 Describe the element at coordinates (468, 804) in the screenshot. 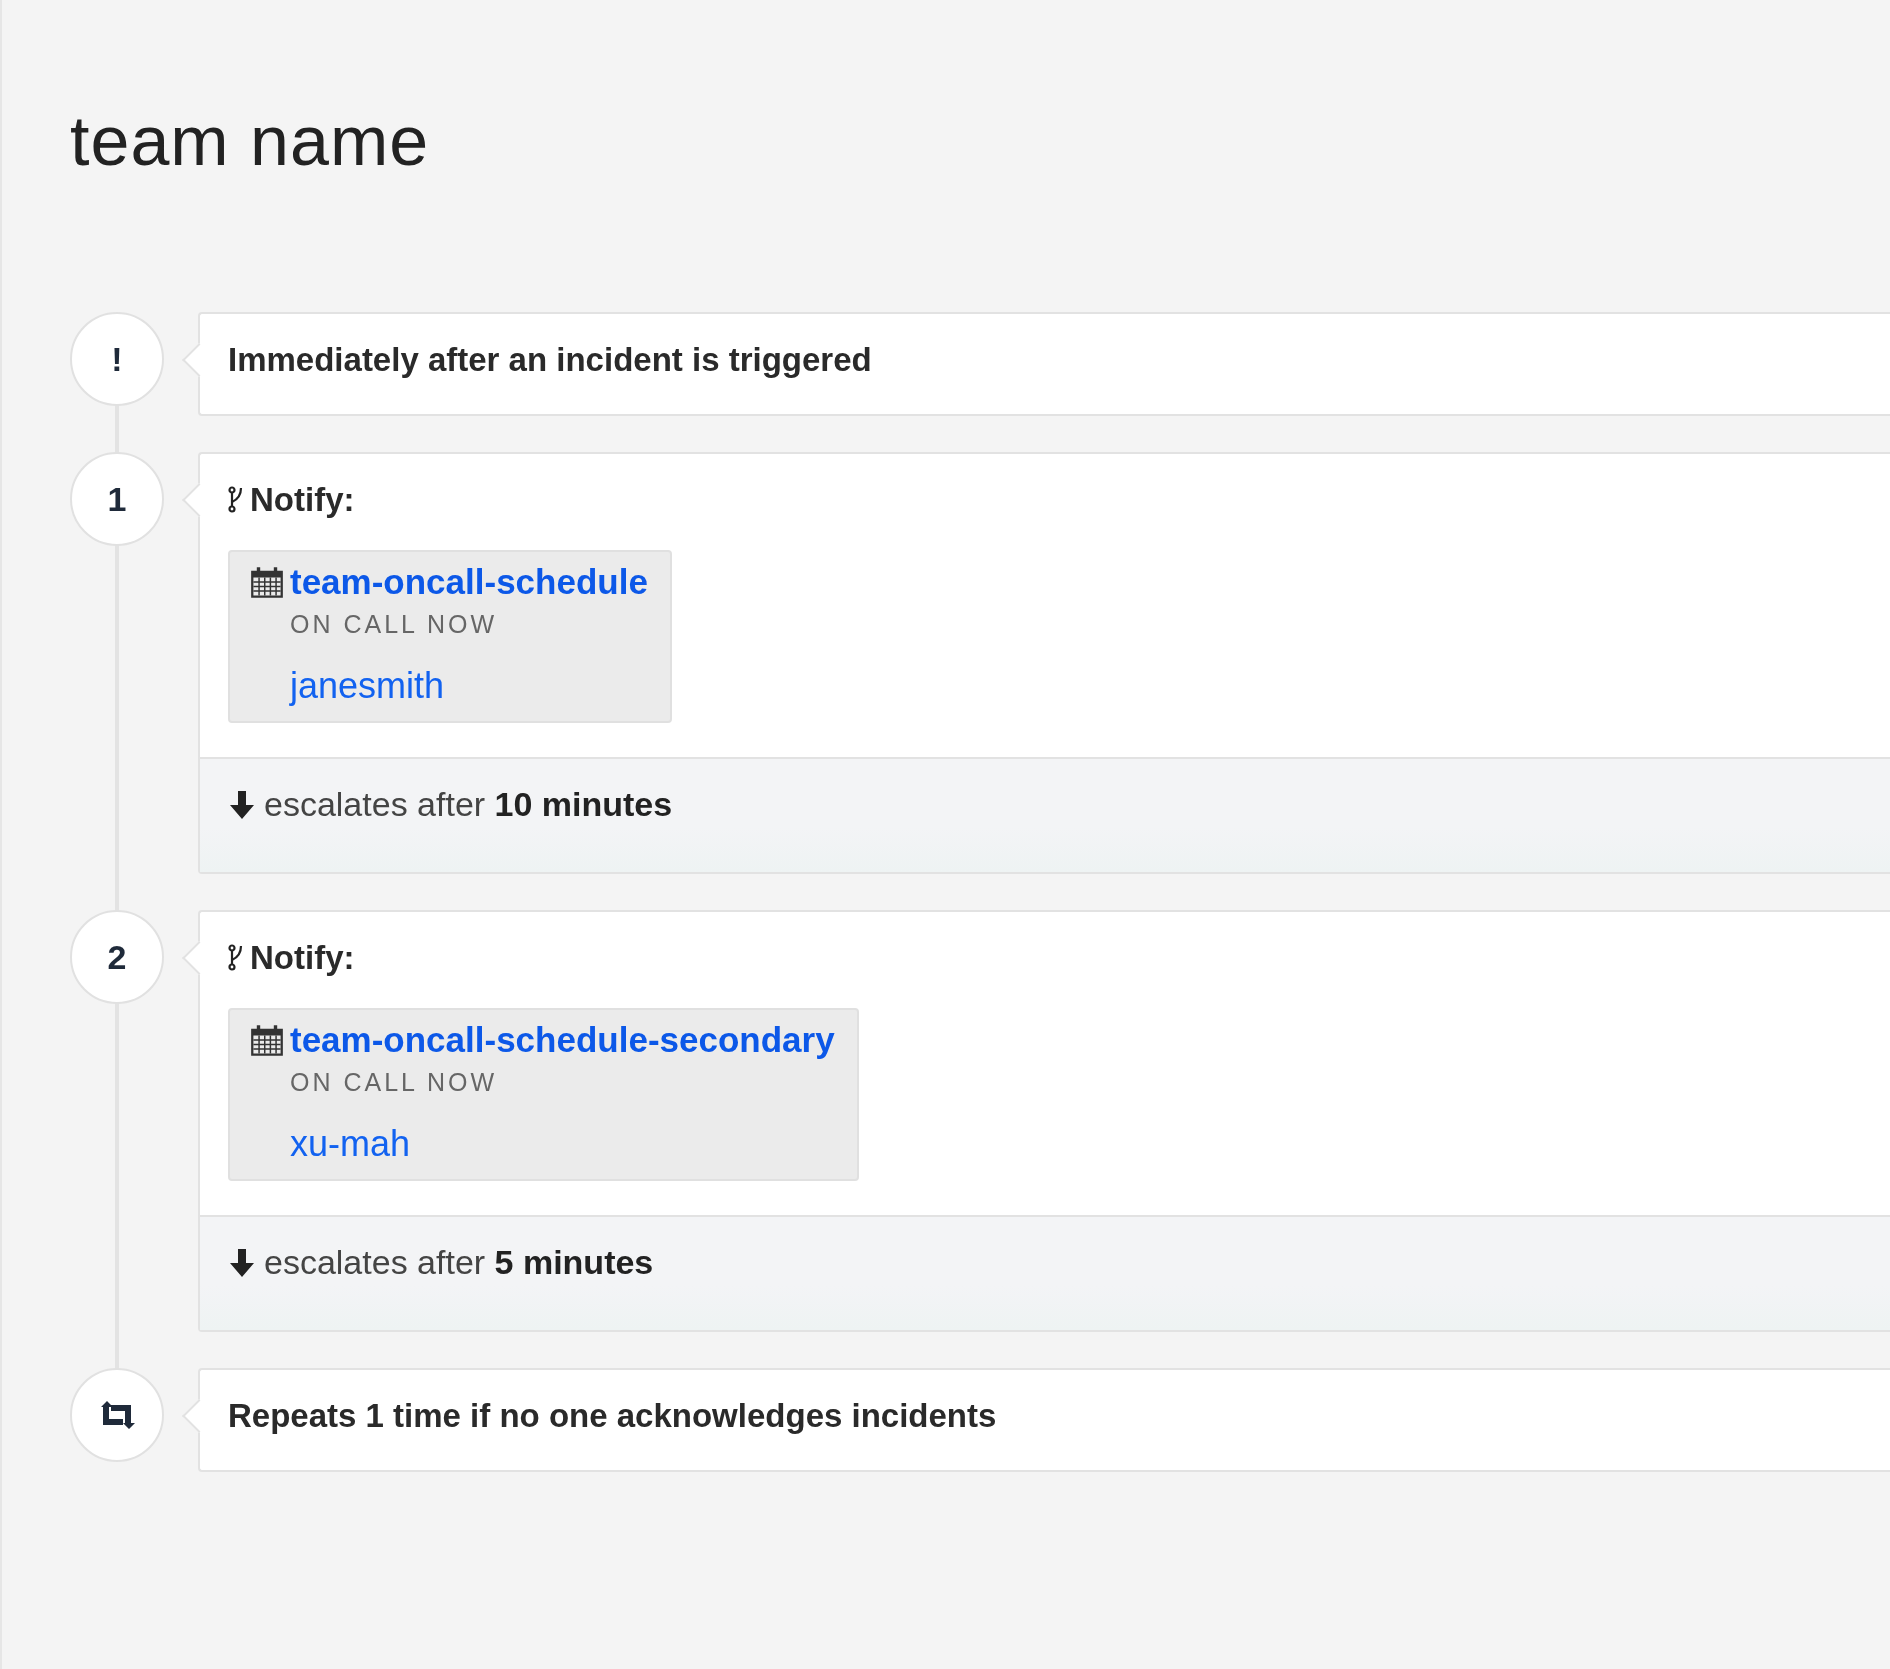

I see `escalation-text: escalates after 10 minutes` at that location.